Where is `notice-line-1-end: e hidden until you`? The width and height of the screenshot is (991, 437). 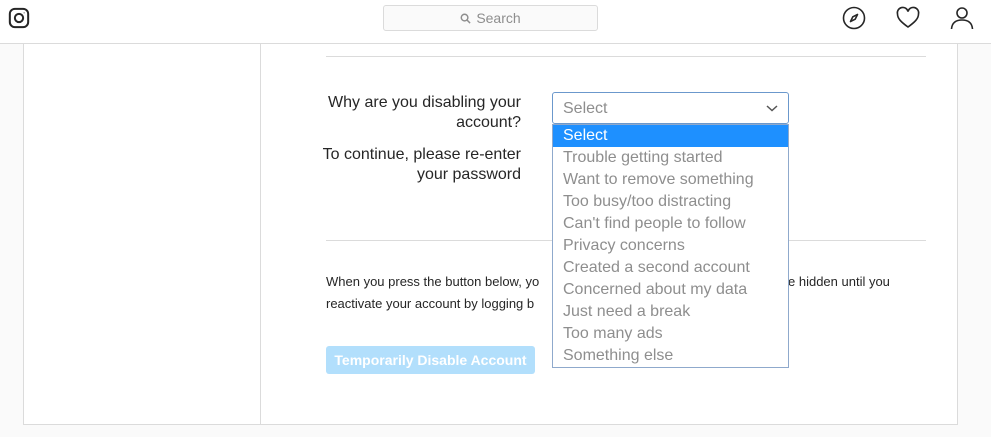 notice-line-1-end: e hidden until you is located at coordinates (839, 281).